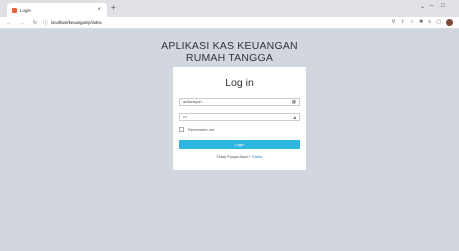 This screenshot has width=459, height=251. What do you see at coordinates (99, 10) in the screenshot?
I see `tab-close-button: ×` at bounding box center [99, 10].